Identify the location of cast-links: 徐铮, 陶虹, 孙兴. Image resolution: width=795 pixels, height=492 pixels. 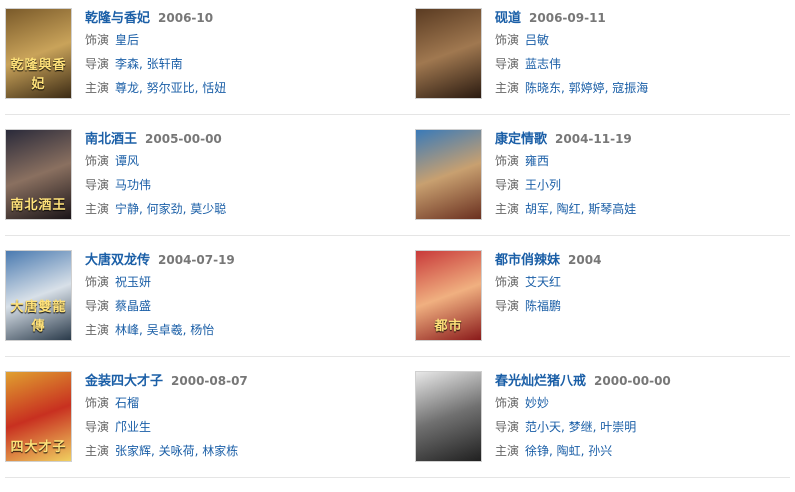
(568, 451).